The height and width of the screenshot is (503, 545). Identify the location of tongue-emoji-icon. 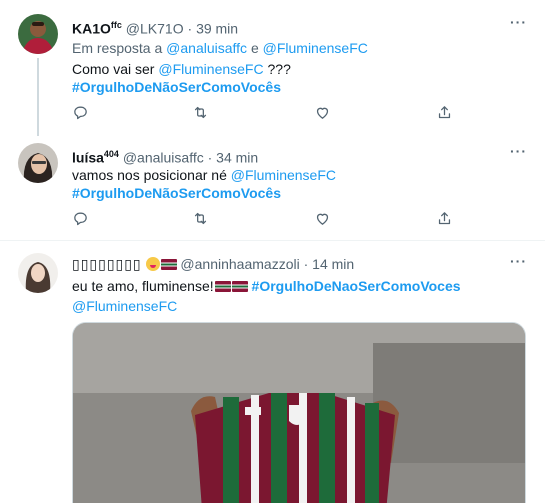
(152, 264).